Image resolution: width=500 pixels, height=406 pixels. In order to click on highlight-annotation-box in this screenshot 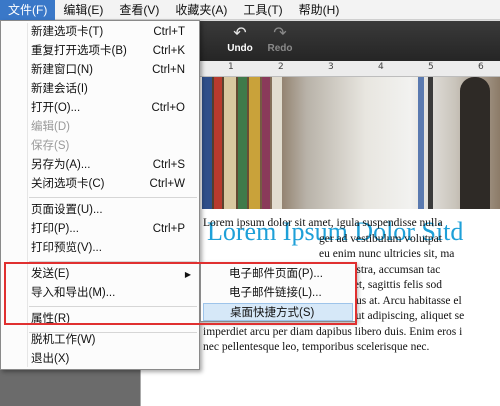, I will do `click(180, 293)`.